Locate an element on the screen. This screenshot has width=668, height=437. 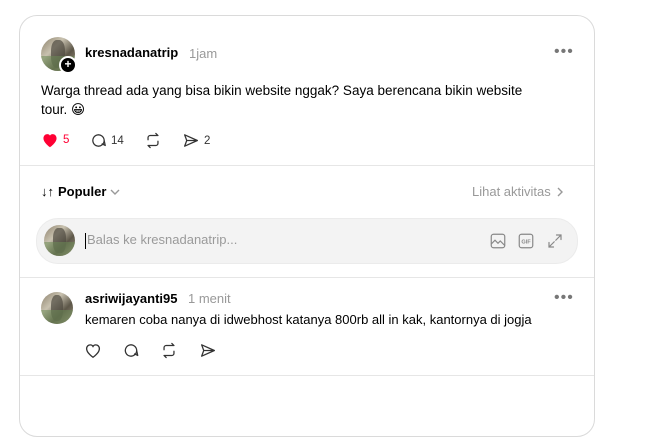
reply-button: 14 is located at coordinates (107, 140).